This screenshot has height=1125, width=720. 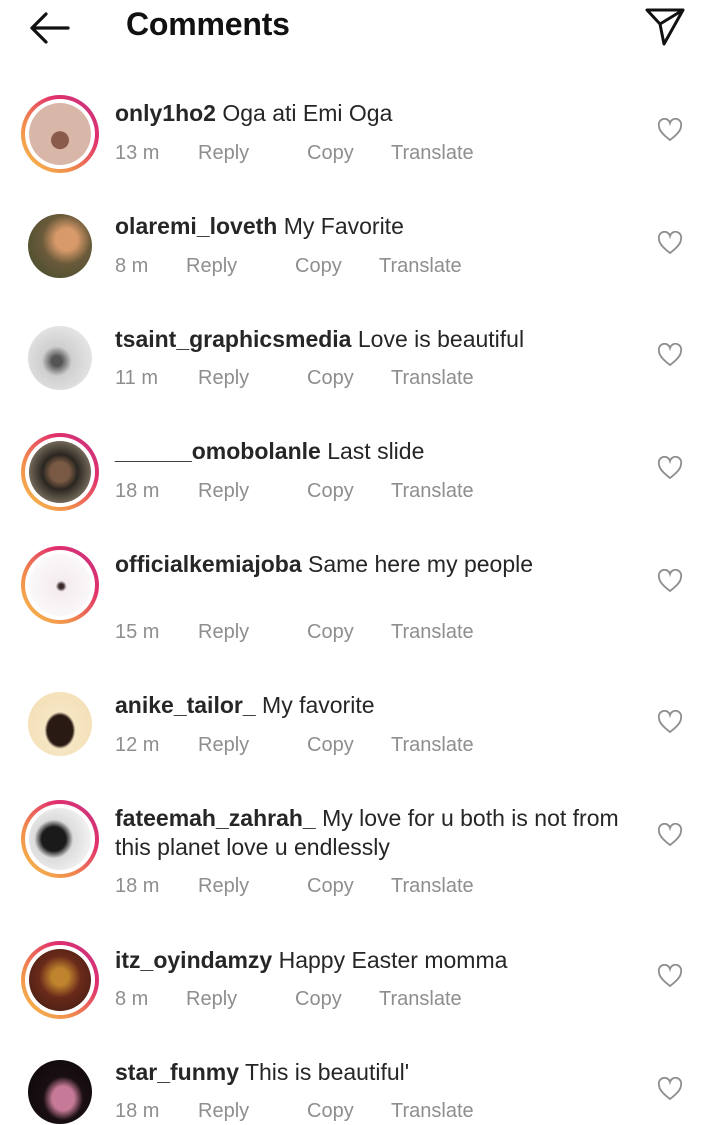 I want to click on comment-username: anike_tailor_, so click(x=185, y=705).